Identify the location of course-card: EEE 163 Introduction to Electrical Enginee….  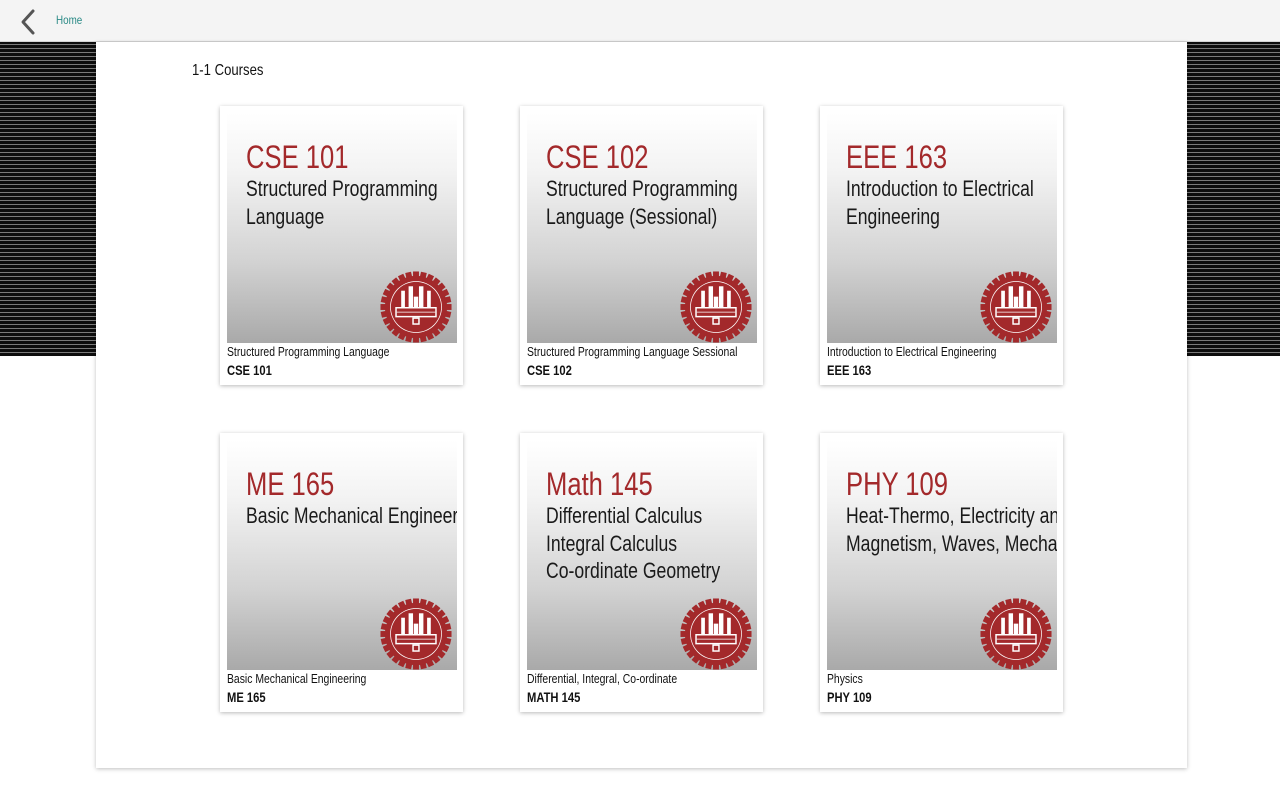
(941, 245).